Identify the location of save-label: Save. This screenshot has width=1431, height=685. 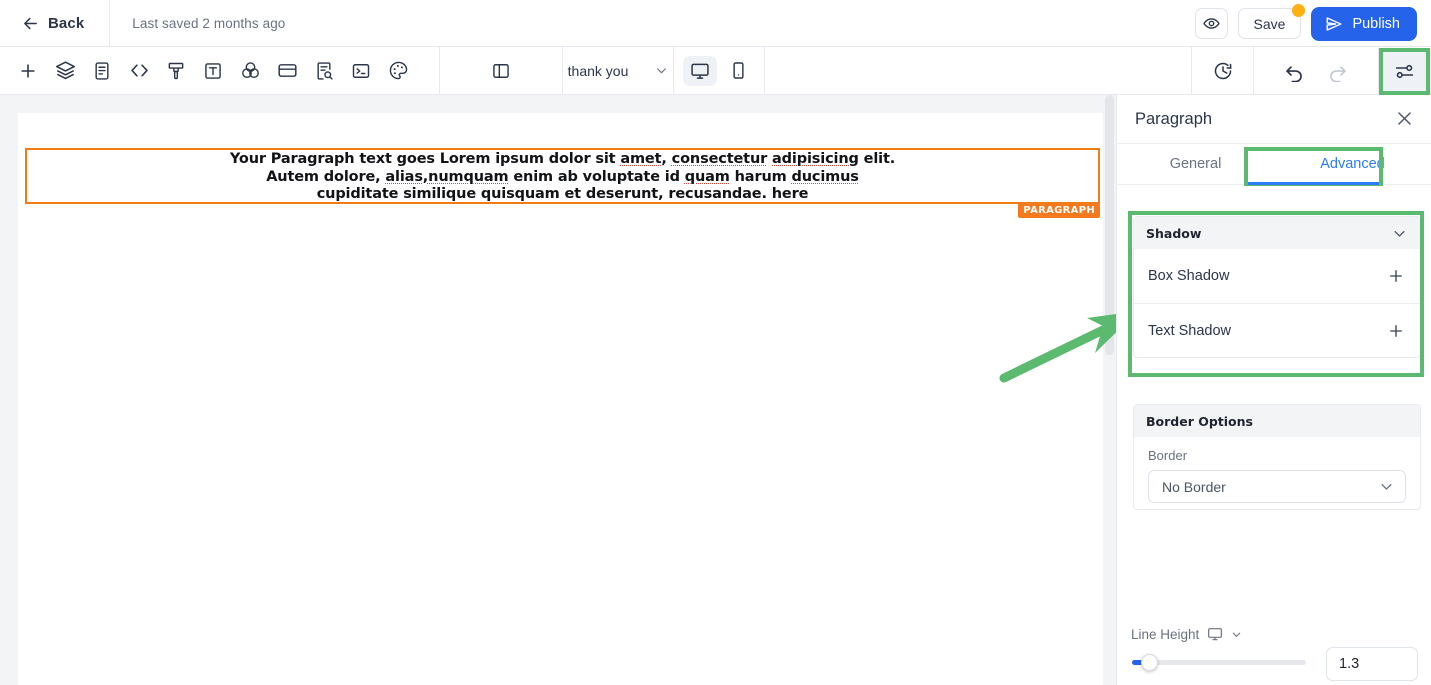
(1269, 23).